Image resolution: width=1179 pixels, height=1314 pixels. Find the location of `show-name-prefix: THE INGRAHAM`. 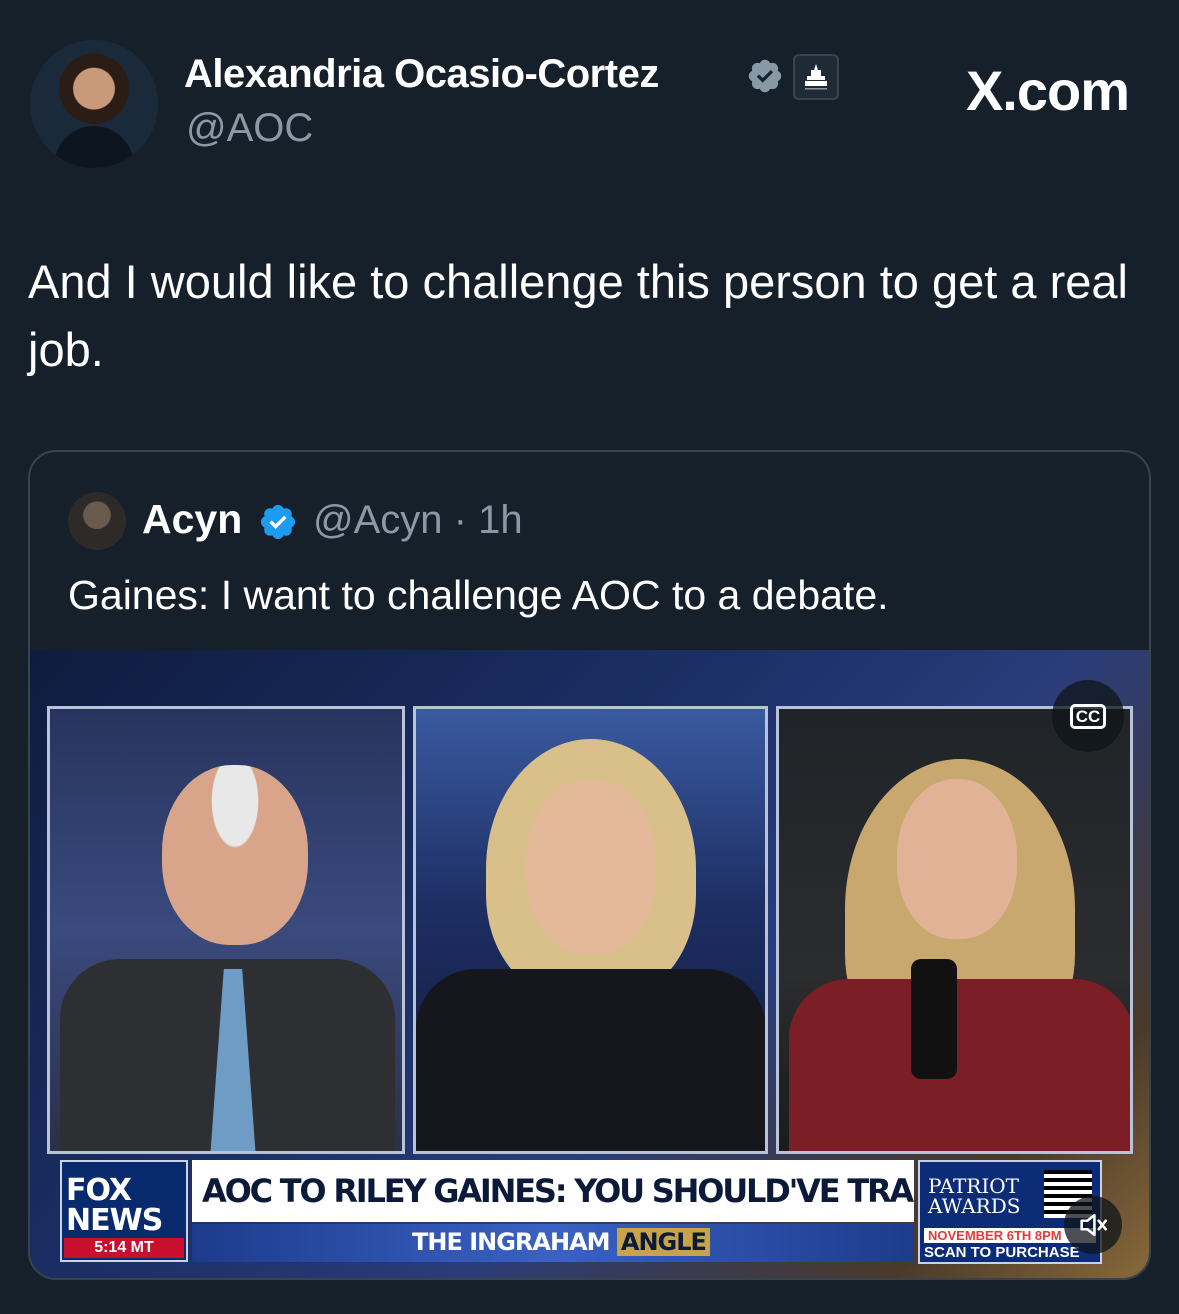

show-name-prefix: THE INGRAHAM is located at coordinates (511, 1242).